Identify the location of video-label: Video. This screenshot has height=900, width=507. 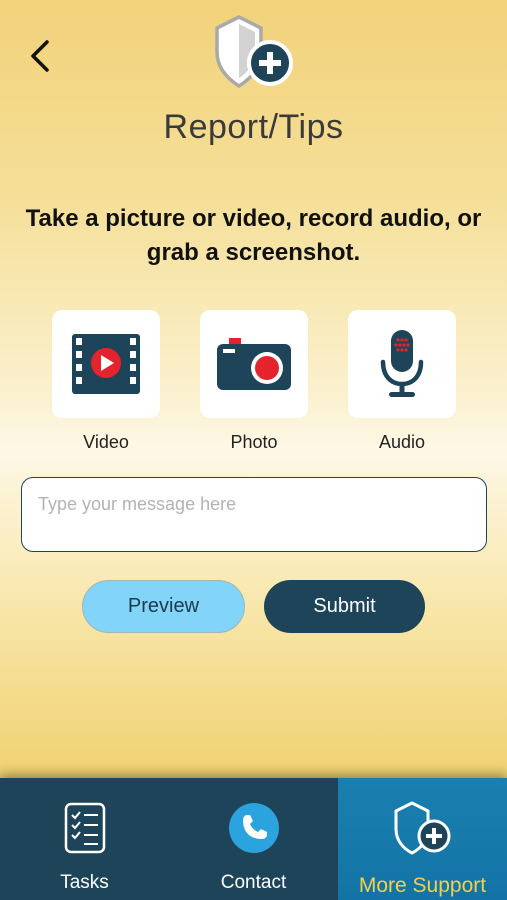
(106, 442).